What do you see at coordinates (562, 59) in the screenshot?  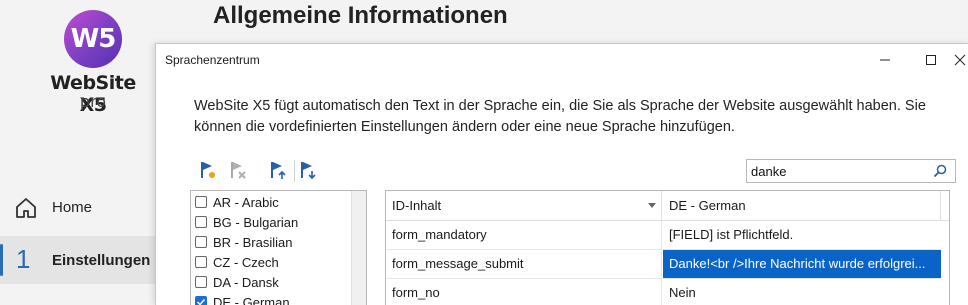 I see `dialog-titlebar: Sprachenzentrum` at bounding box center [562, 59].